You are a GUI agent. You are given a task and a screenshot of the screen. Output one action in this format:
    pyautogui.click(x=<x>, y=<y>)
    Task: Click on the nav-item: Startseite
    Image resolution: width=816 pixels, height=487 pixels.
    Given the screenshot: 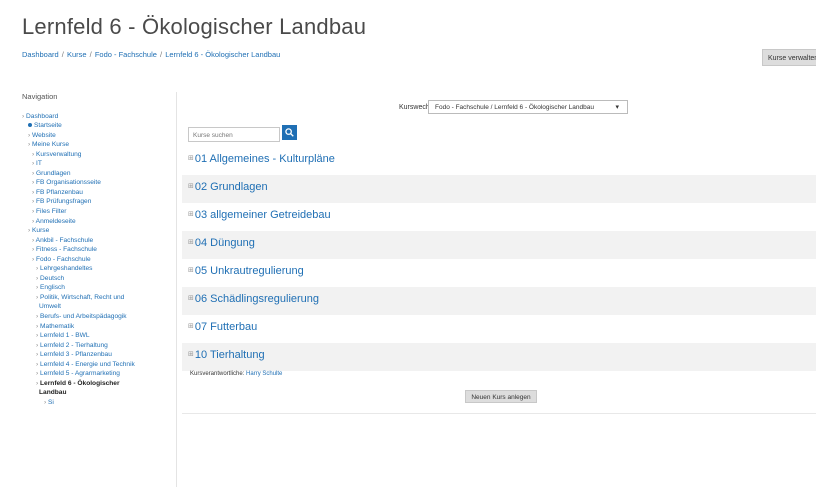 What is the action you would take?
    pyautogui.click(x=97, y=126)
    